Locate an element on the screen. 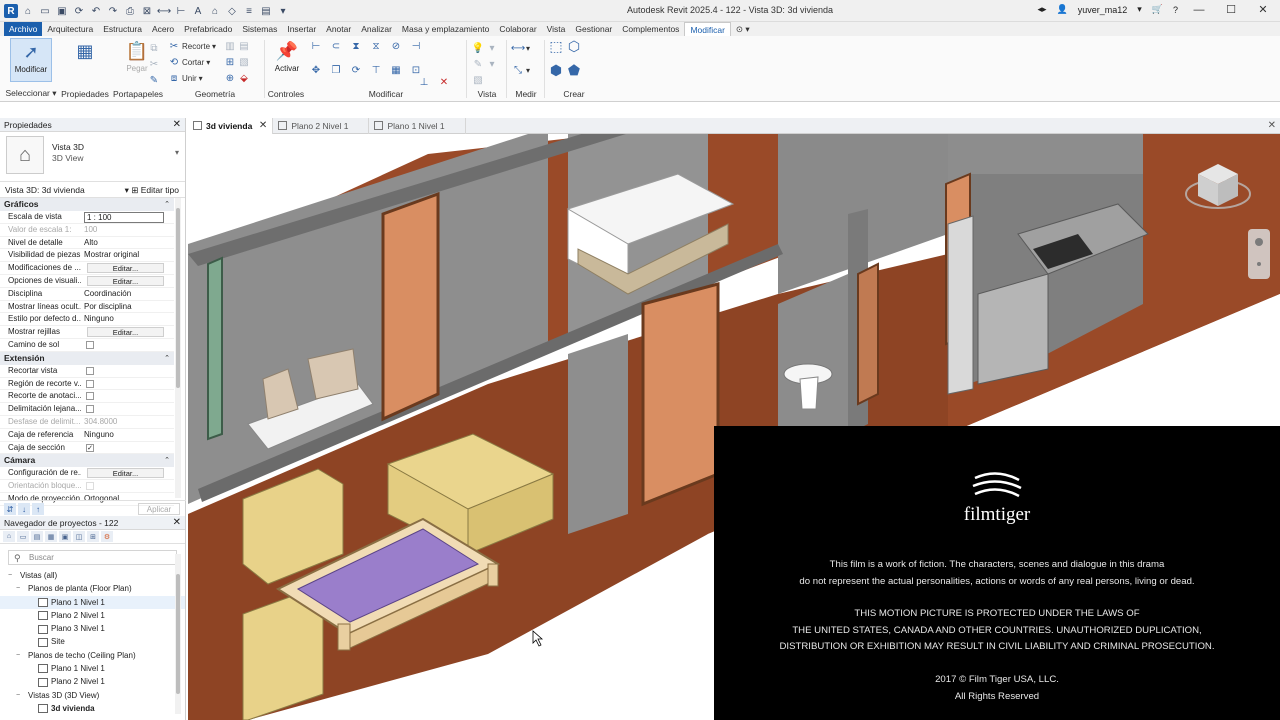 The height and width of the screenshot is (720, 1280). tab-vista: Vista is located at coordinates (556, 29).